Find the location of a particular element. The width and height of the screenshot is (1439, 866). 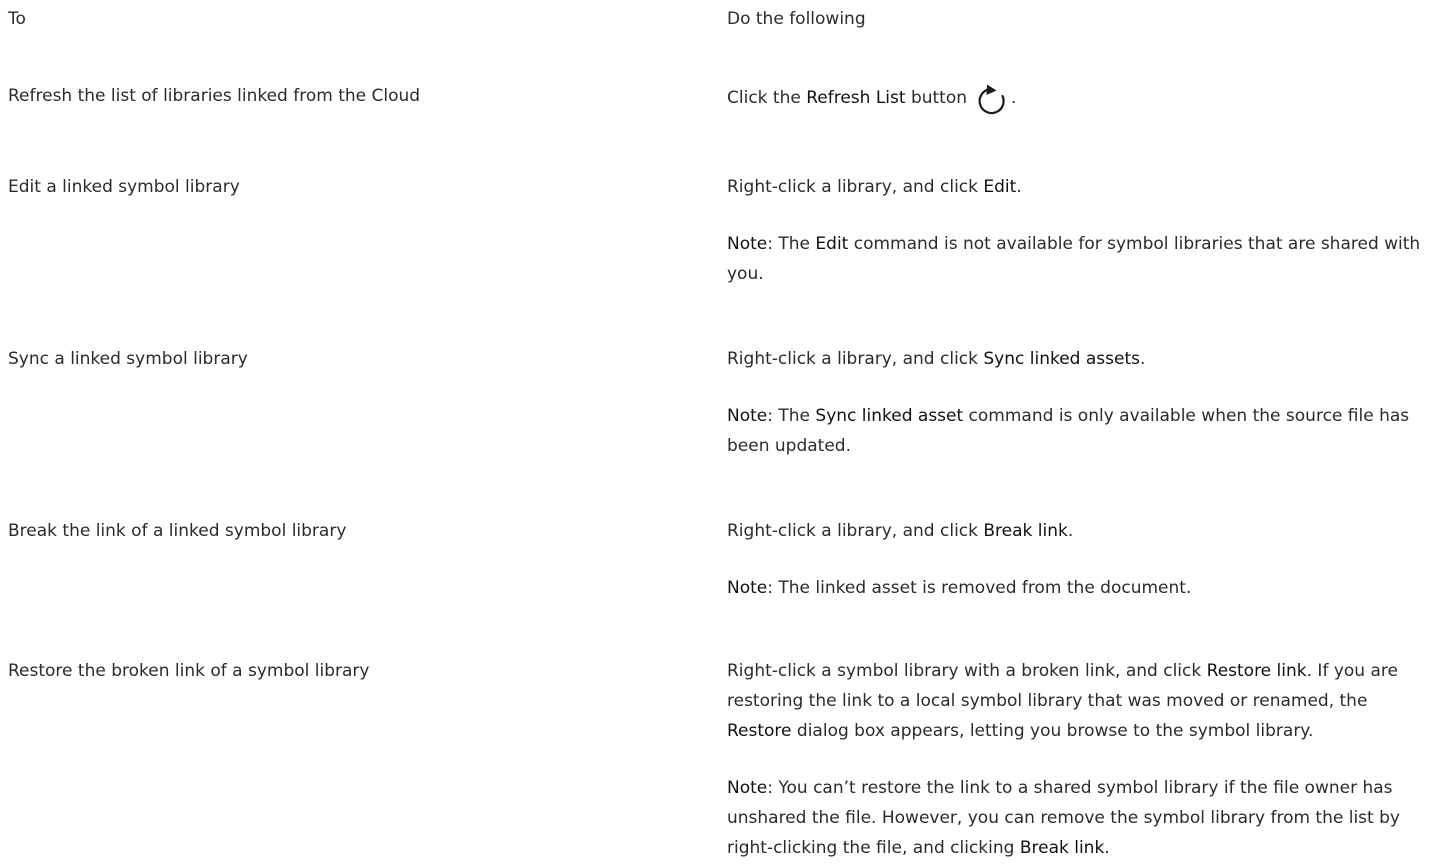

action-text: button is located at coordinates (936, 98).